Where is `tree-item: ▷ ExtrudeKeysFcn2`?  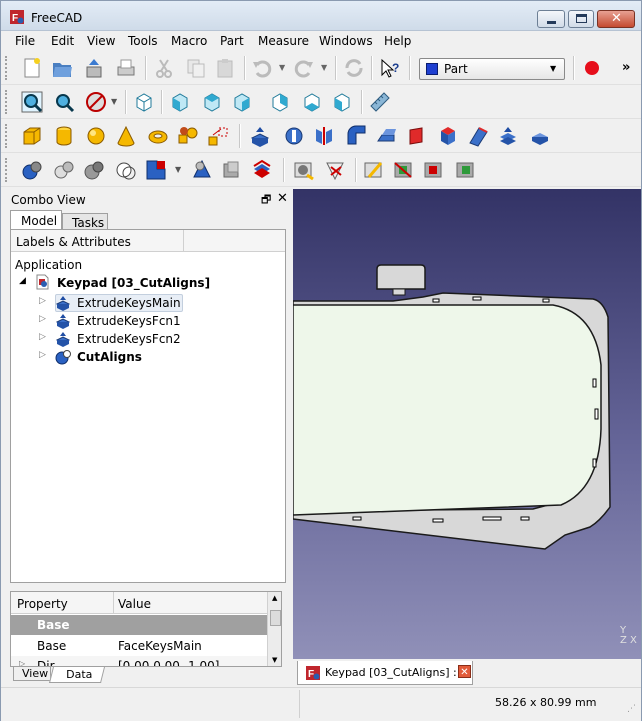 tree-item: ▷ ExtrudeKeysFcn2 is located at coordinates (148, 339).